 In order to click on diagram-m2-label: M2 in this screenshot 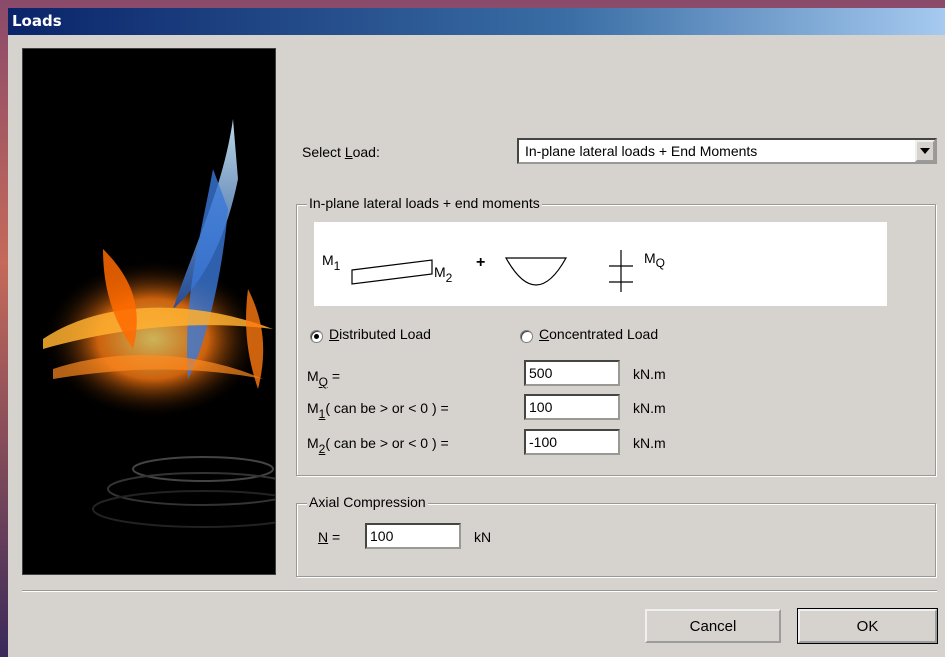, I will do `click(443, 274)`.